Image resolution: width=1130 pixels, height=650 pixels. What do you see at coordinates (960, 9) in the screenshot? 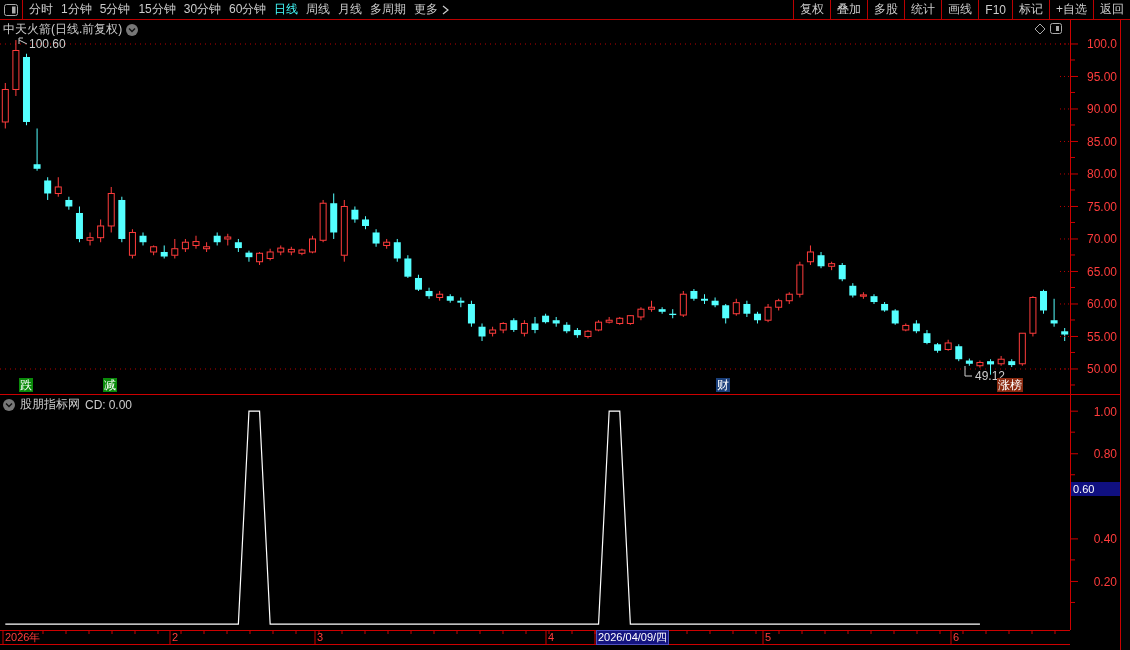
I see `toolbar-button: 画线` at bounding box center [960, 9].